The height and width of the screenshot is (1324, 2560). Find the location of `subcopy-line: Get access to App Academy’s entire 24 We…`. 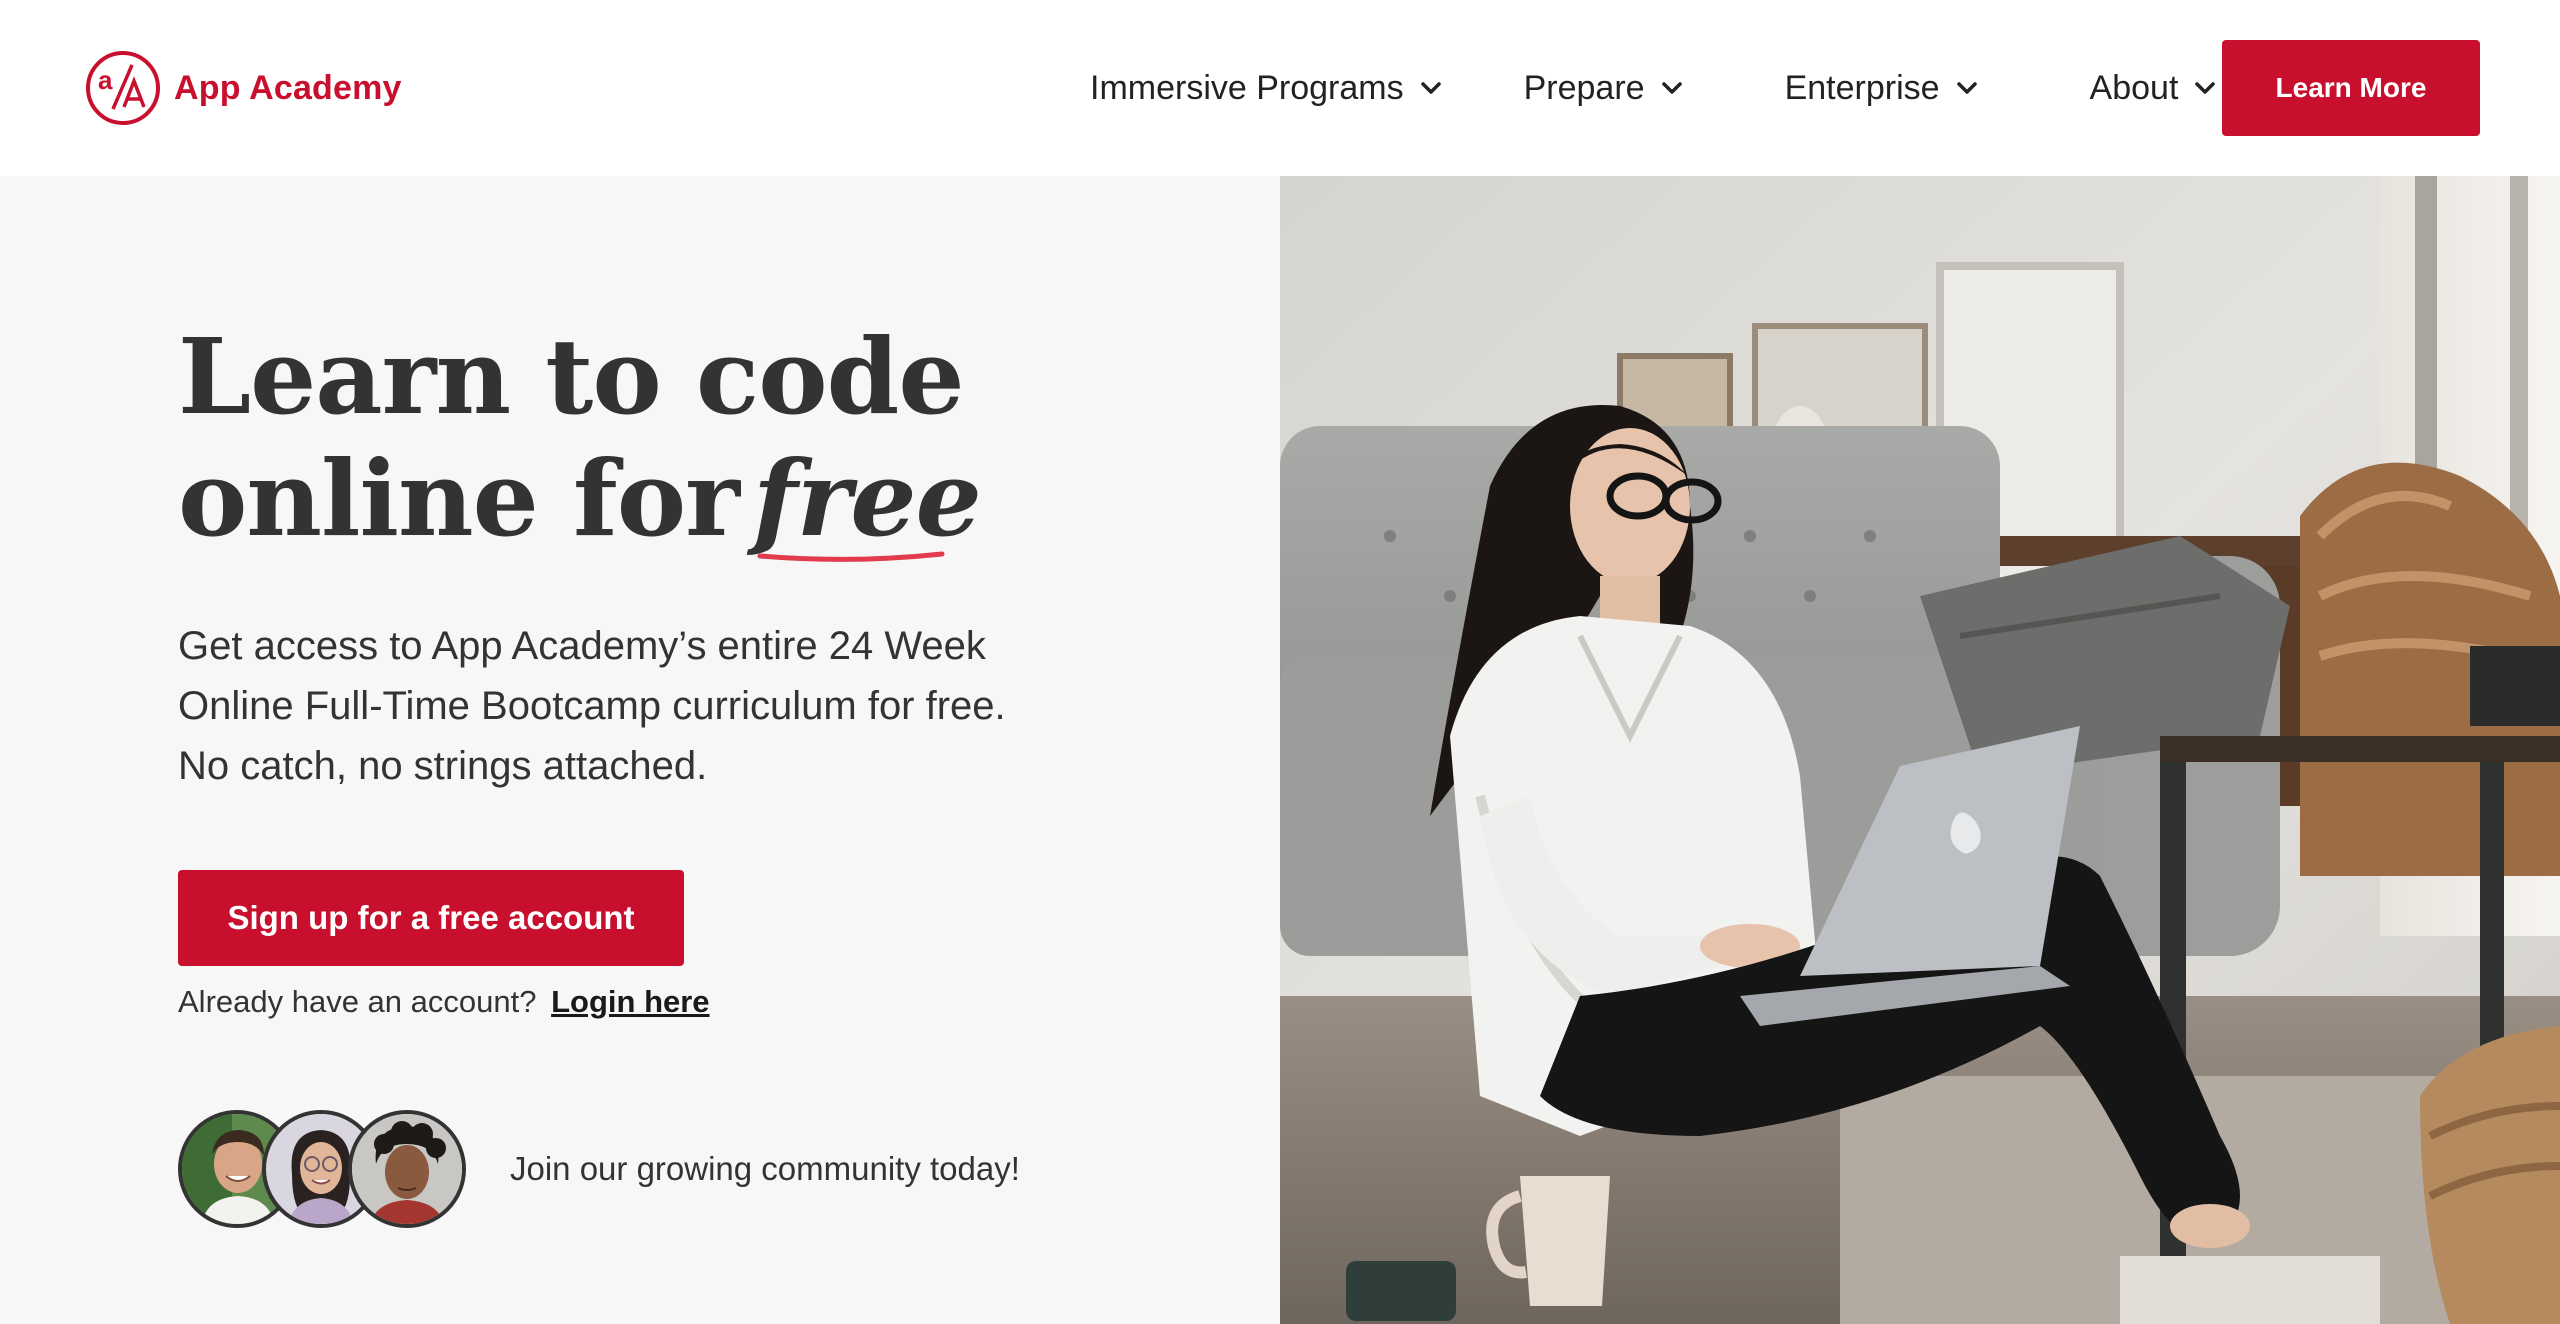

subcopy-line: Get access to App Academy’s entire 24 We… is located at coordinates (582, 646).